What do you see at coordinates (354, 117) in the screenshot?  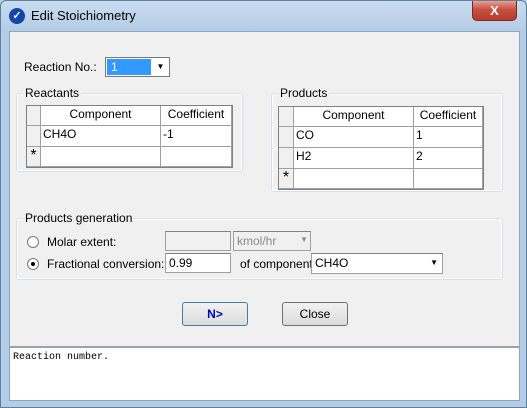 I see `products-header-component: Component` at bounding box center [354, 117].